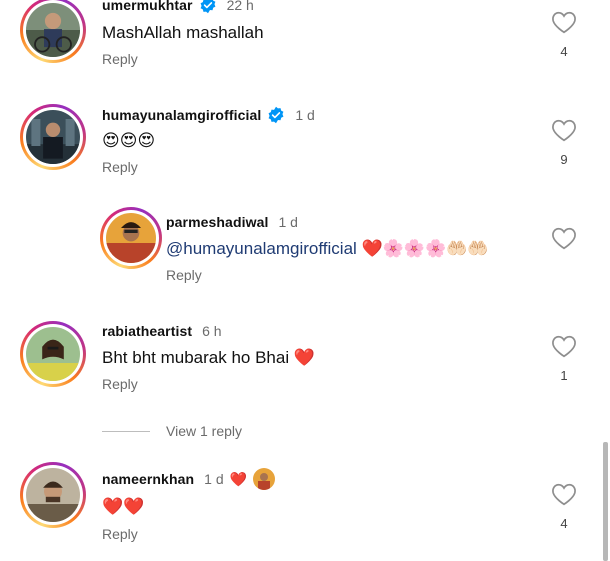 The height and width of the screenshot is (561, 610). Describe the element at coordinates (209, 357) in the screenshot. I see `comment-text: Bht bht mubarak ho Bhai ❤️` at that location.